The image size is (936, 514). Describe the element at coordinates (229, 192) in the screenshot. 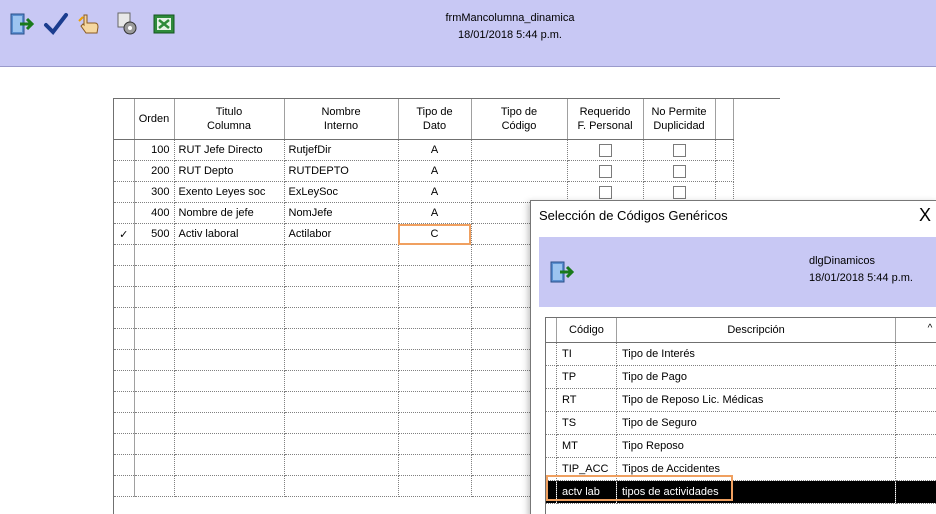

I see `cell-titulo: Exento Leyes soc` at that location.